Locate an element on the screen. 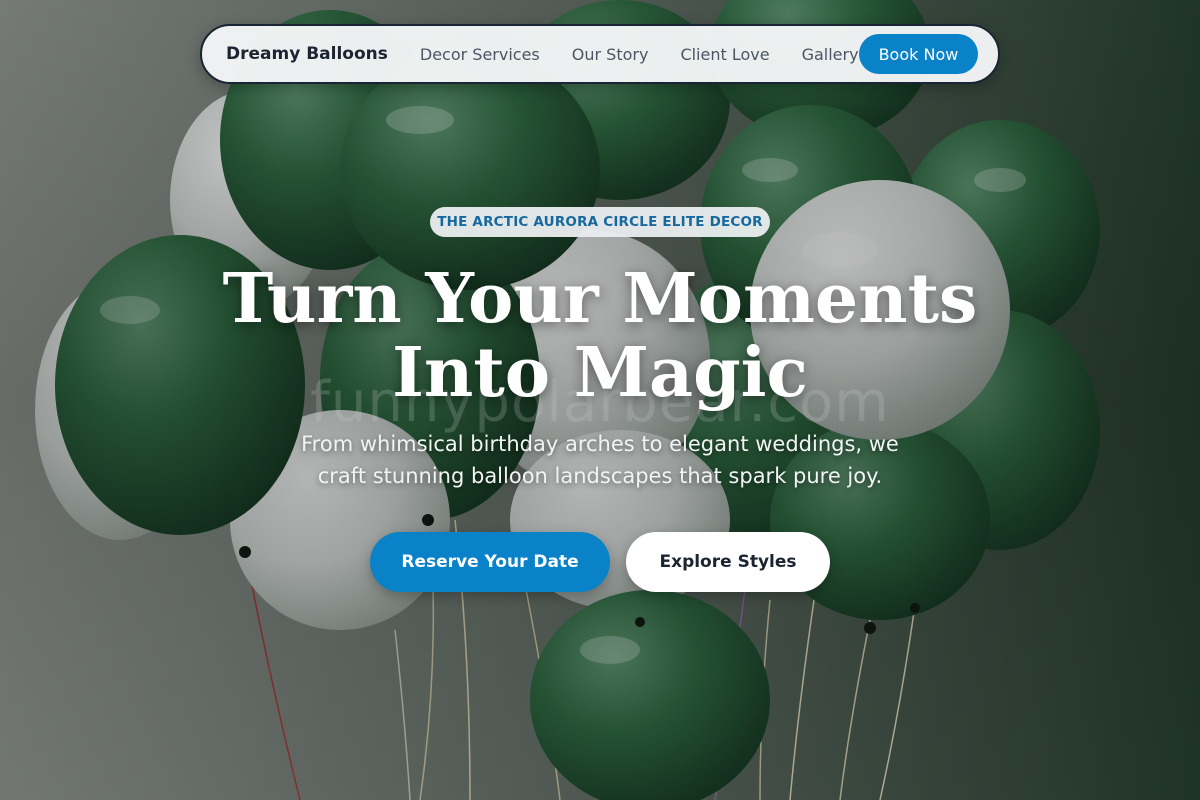  hero-headline-line-2: Into Magic is located at coordinates (600, 373).